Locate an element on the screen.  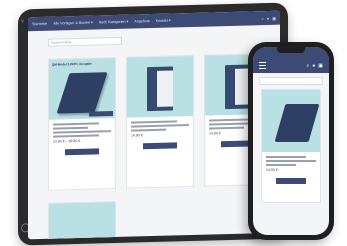
phone-search-input is located at coordinates (291, 81).